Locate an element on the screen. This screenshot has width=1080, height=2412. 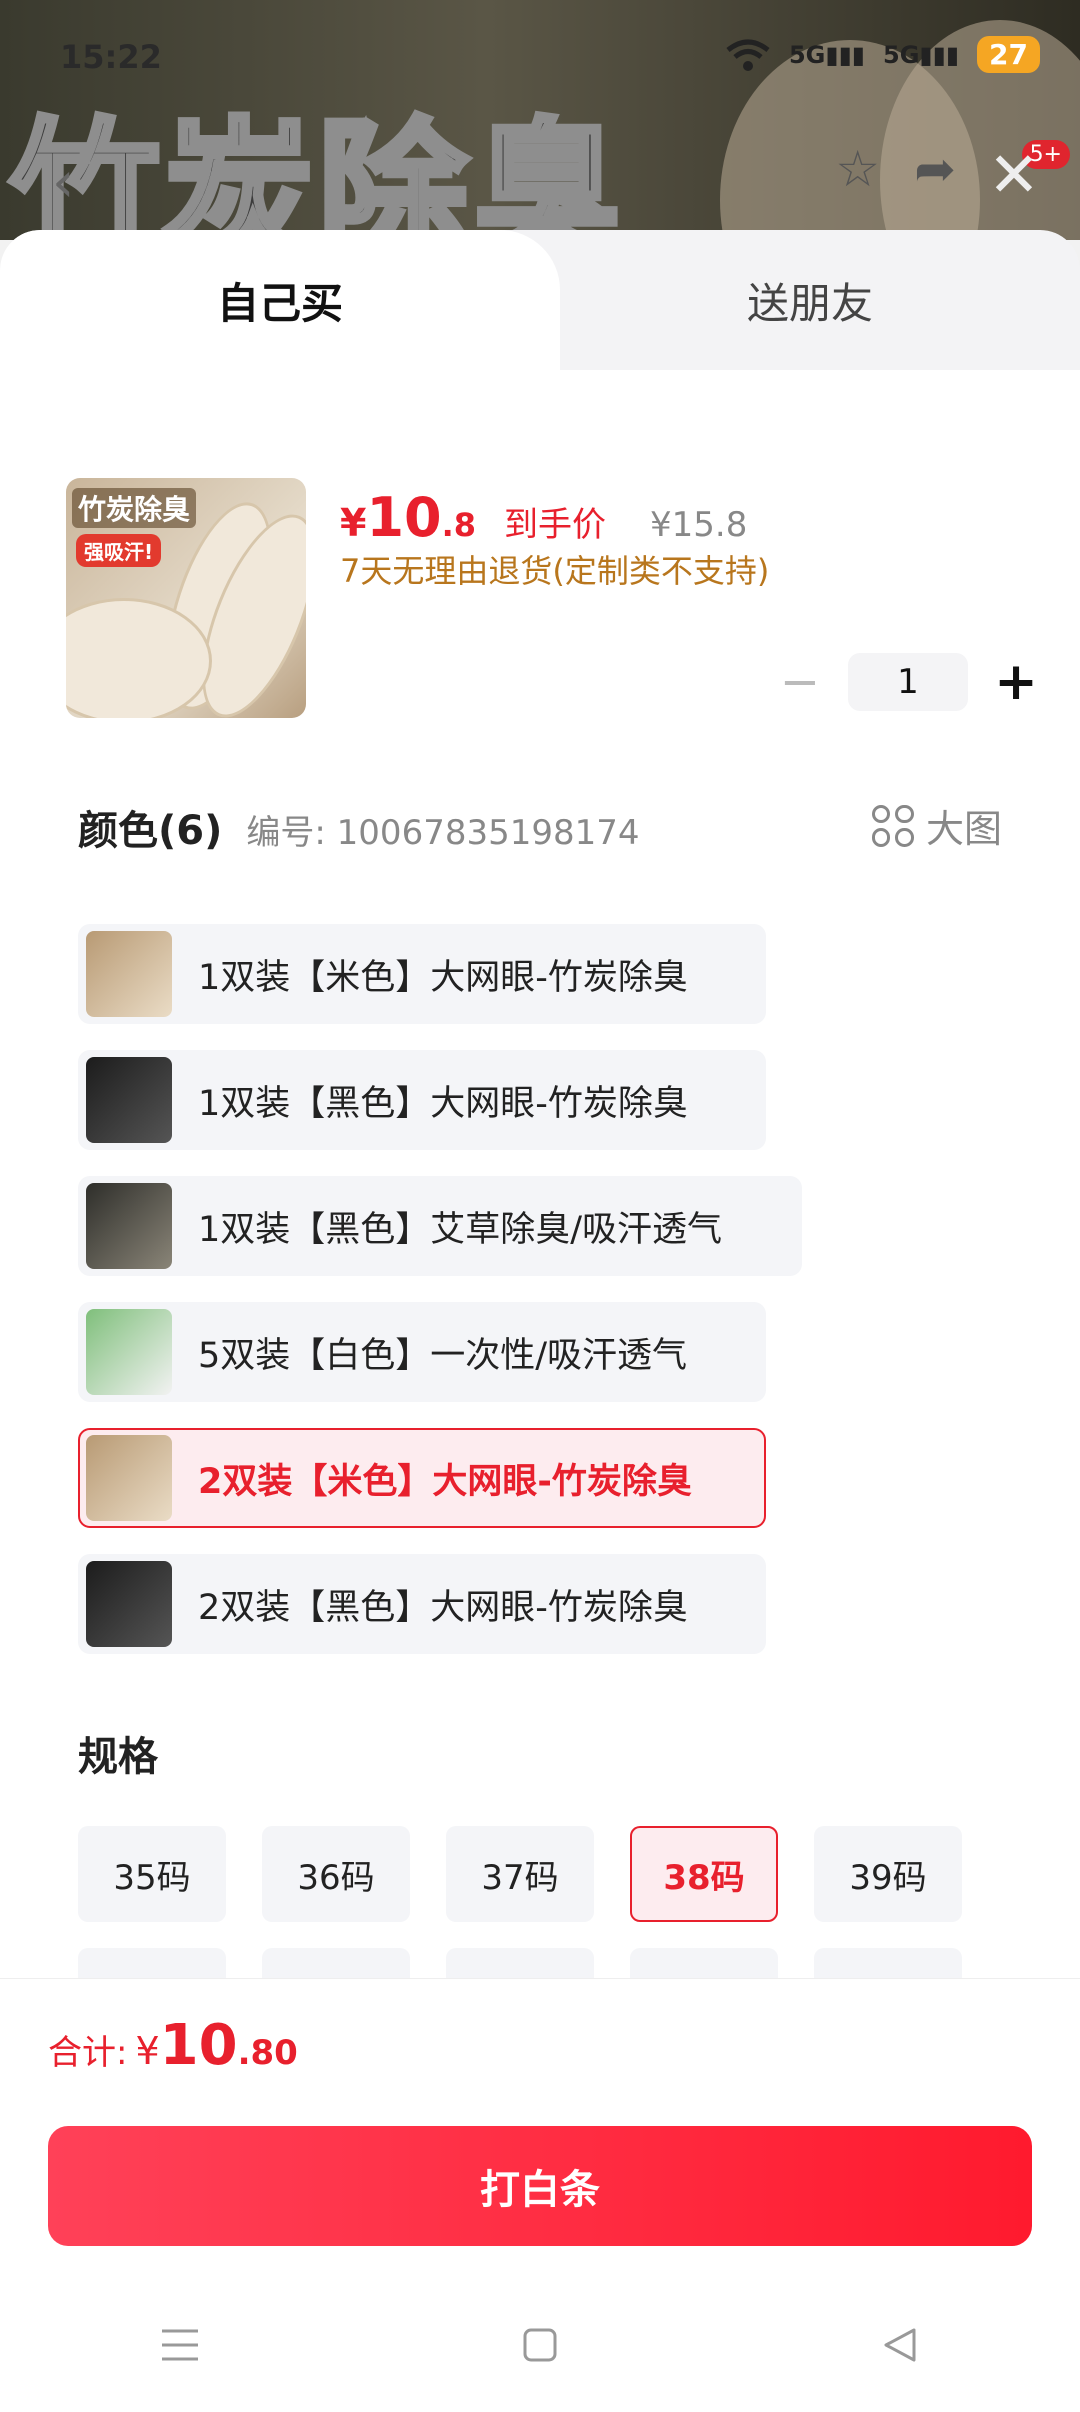
system-nav-bar is located at coordinates (540, 2345).